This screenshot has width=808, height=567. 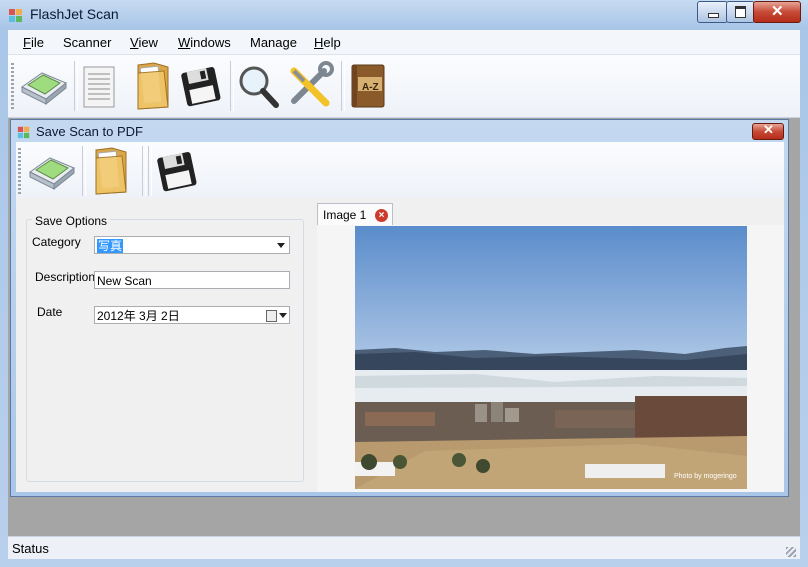 I want to click on date-value: 2012年 3月 2日, so click(x=138, y=316).